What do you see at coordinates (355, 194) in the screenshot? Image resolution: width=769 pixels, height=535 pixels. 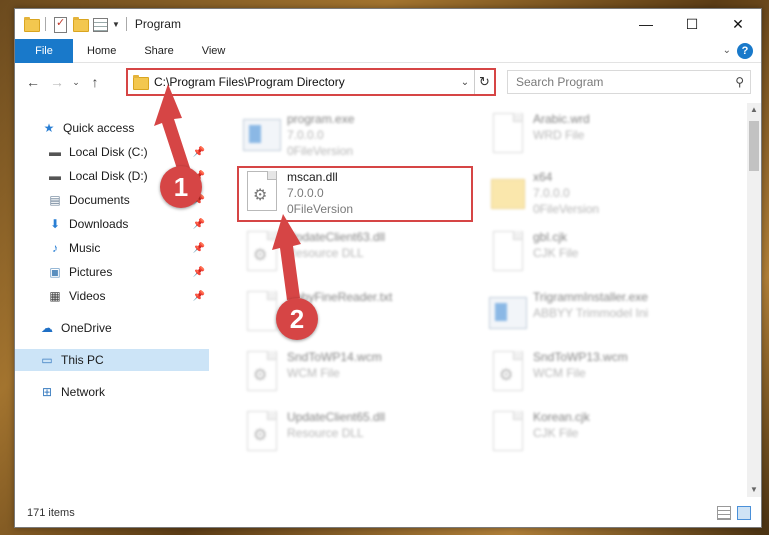 I see `highlight-frame` at bounding box center [355, 194].